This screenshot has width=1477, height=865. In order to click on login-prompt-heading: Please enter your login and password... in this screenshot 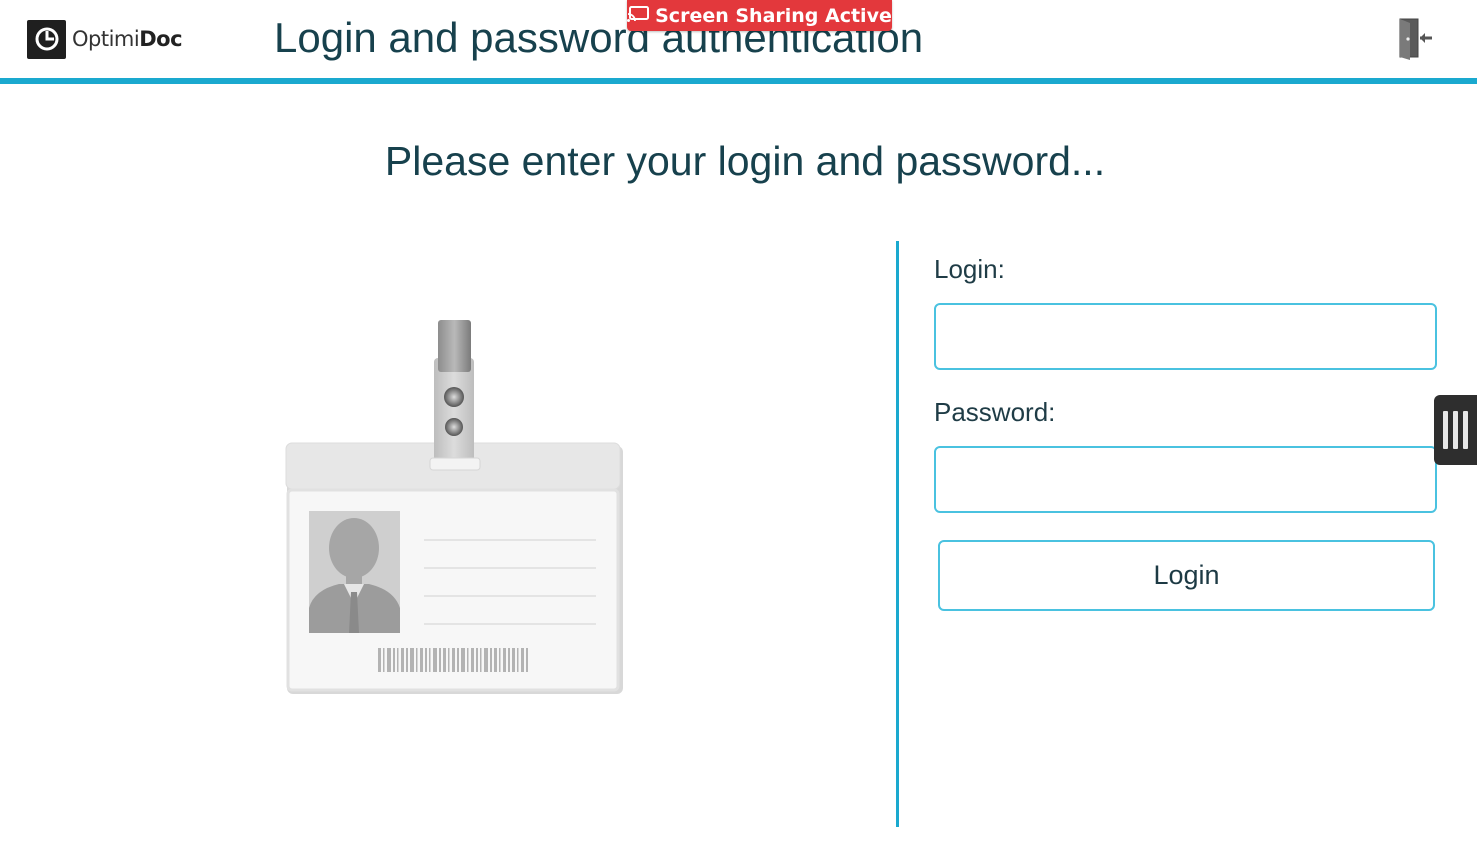, I will do `click(745, 161)`.